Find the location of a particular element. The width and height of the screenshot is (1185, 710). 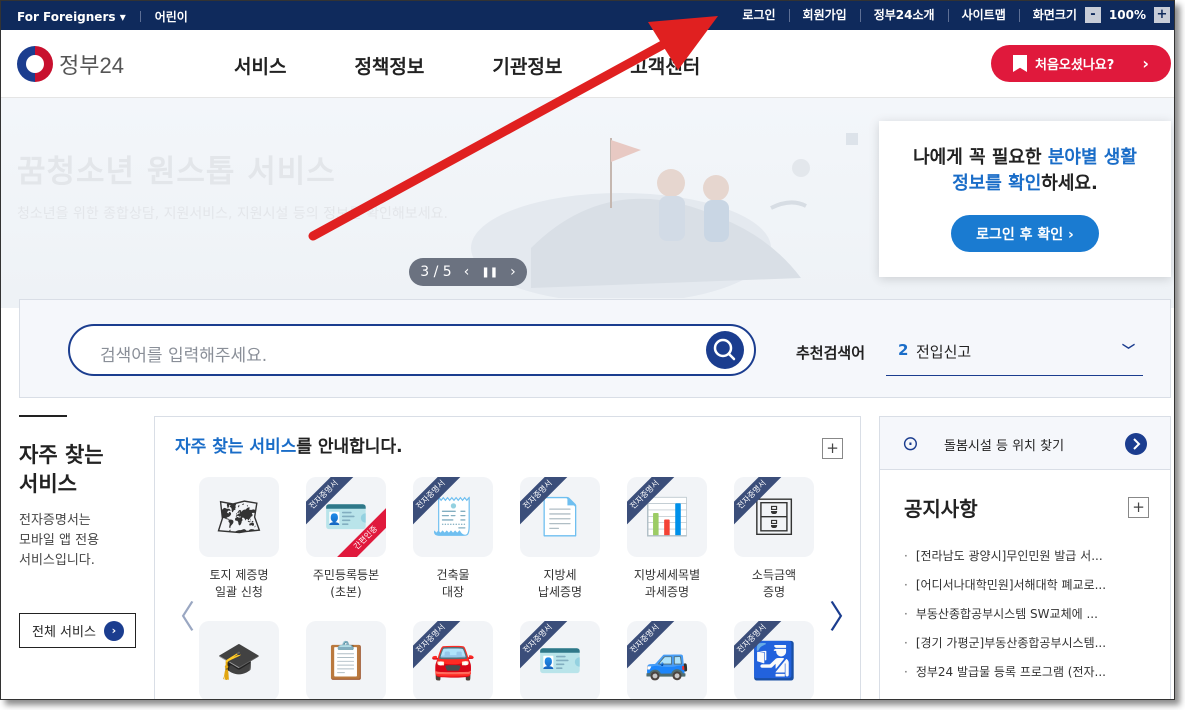

first-visit-button: 처음오셨나요? › is located at coordinates (1081, 63).